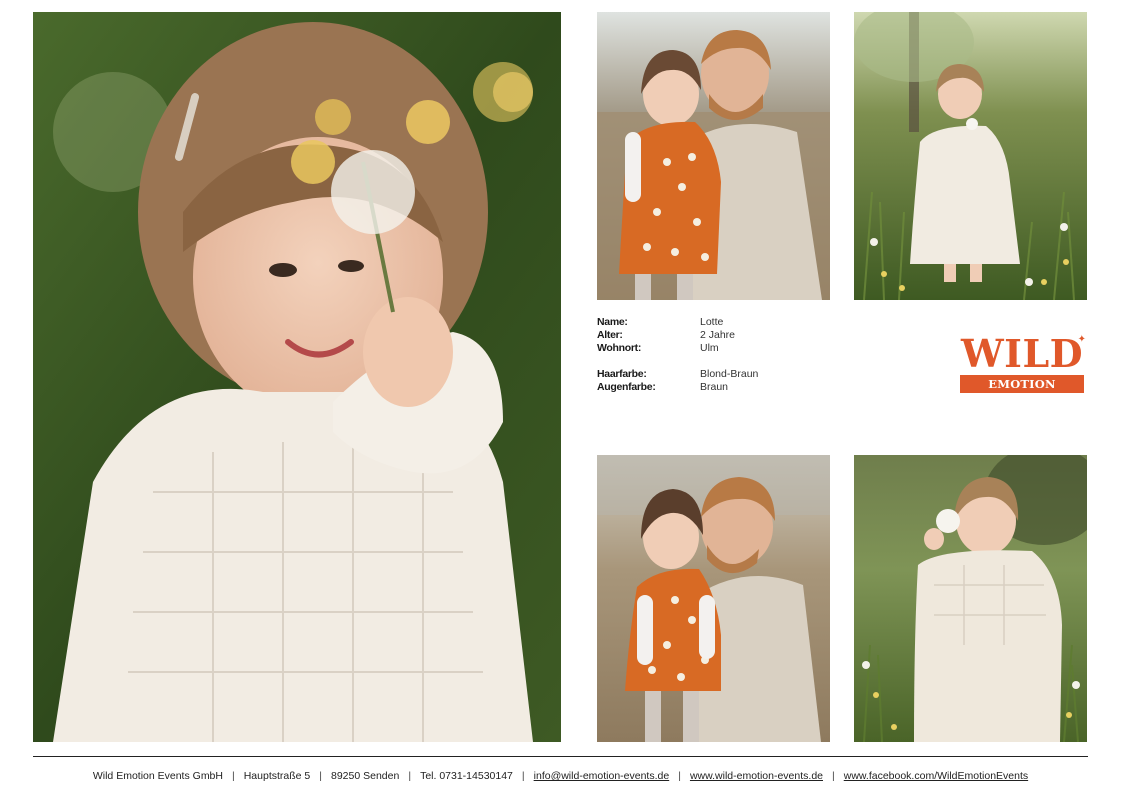 This screenshot has height=794, width=1123. I want to click on profile-row-eyes: Augenfarbe: Braun, so click(677, 387).